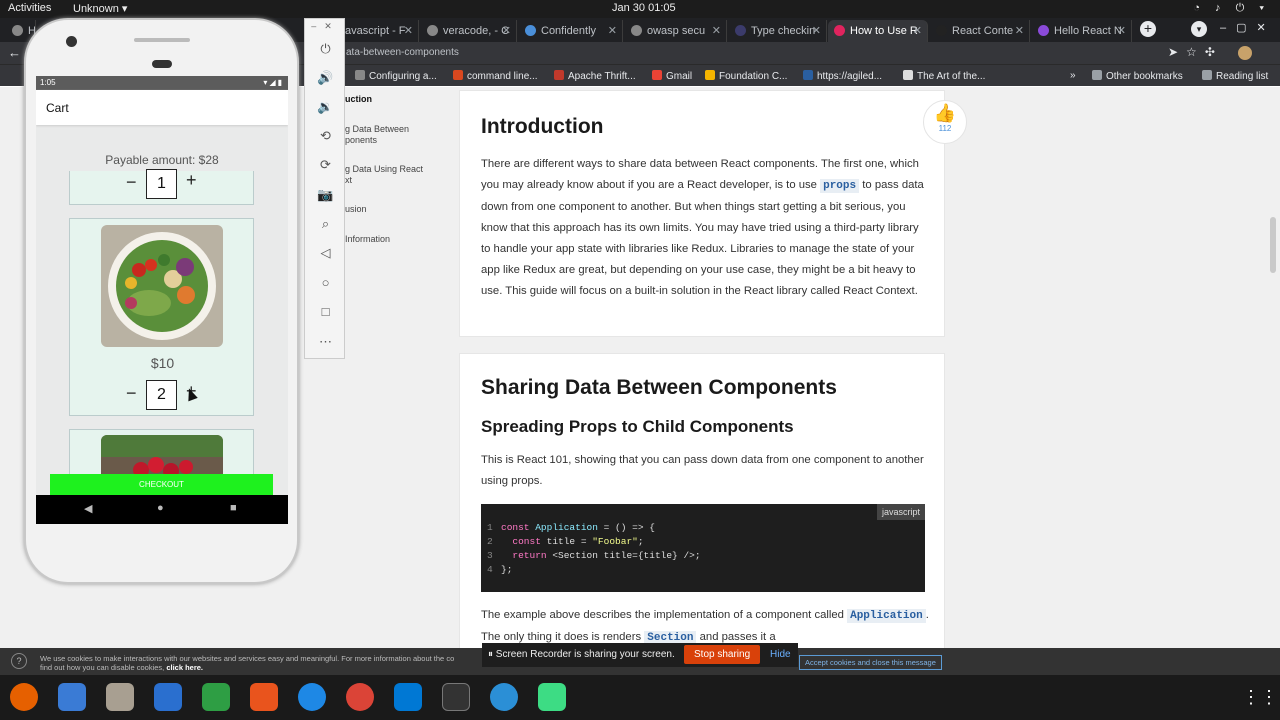  What do you see at coordinates (945, 122) in the screenshot?
I see `like-button: 👍 112` at bounding box center [945, 122].